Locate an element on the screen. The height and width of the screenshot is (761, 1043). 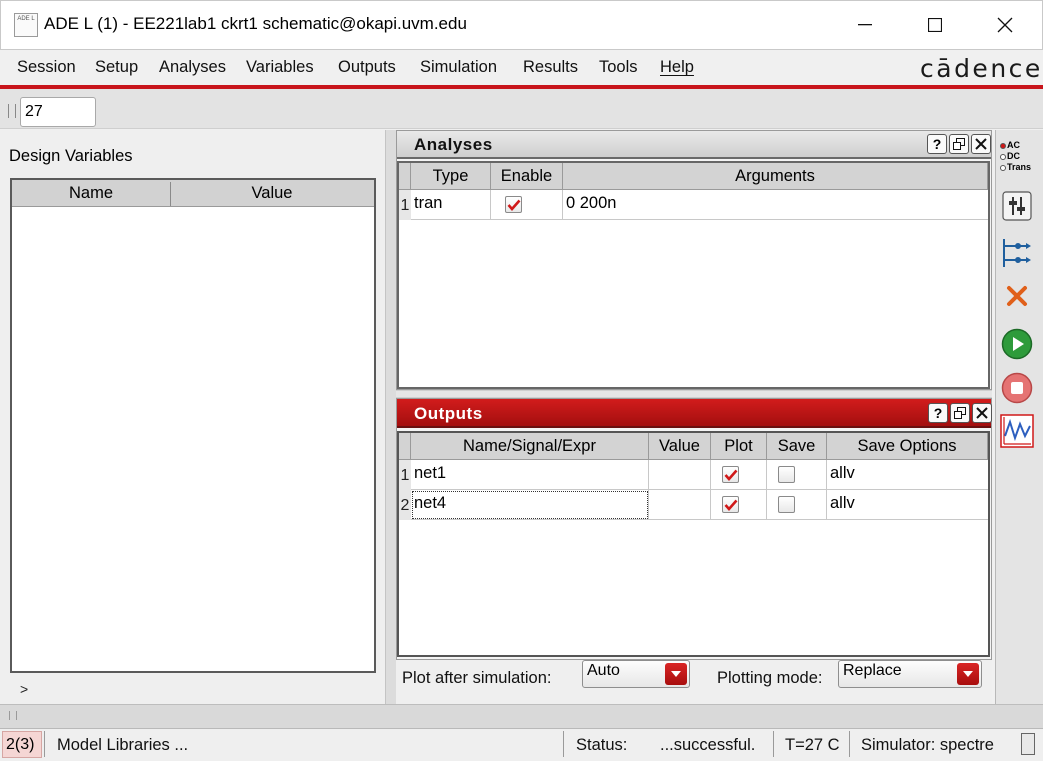
horizontal-scroll-area is located at coordinates (521, 716).